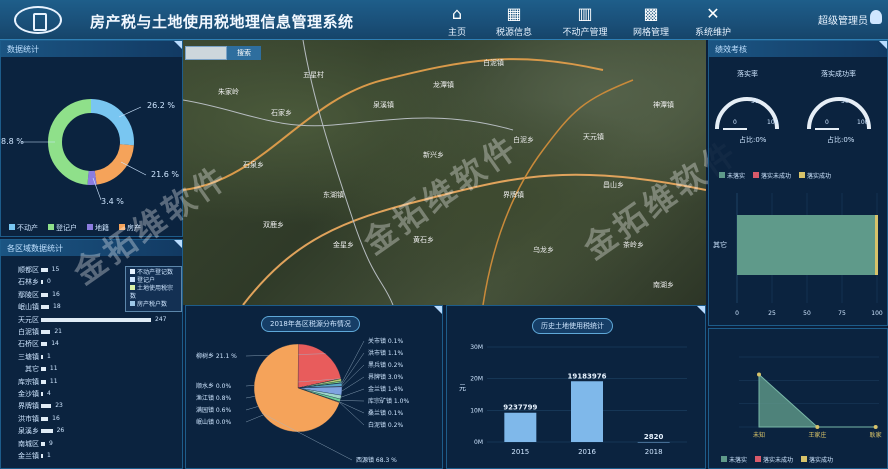 Image resolution: width=888 pixels, height=469 pixels. What do you see at coordinates (253, 165) in the screenshot?
I see `map-place-label: 石泉乡` at bounding box center [253, 165].